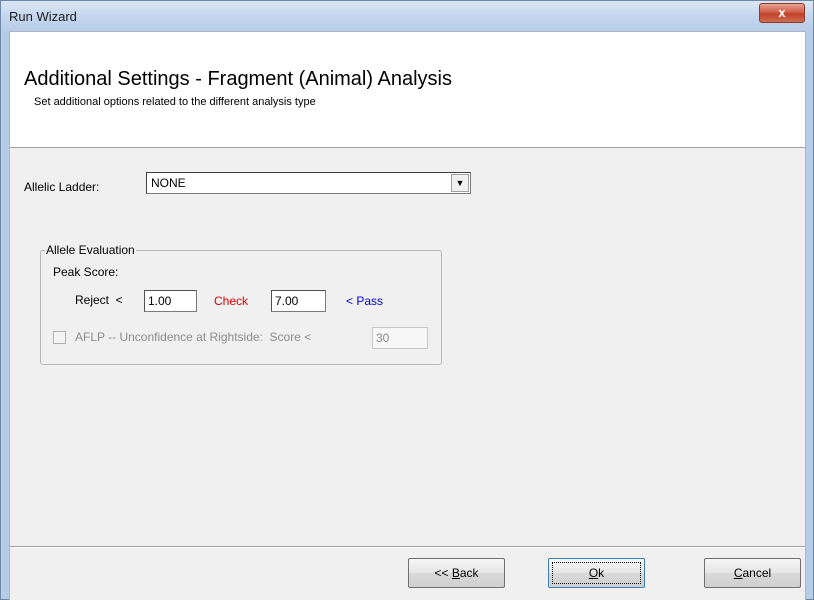 This screenshot has height=600, width=814. Describe the element at coordinates (231, 301) in the screenshot. I see `check-label: Check` at that location.